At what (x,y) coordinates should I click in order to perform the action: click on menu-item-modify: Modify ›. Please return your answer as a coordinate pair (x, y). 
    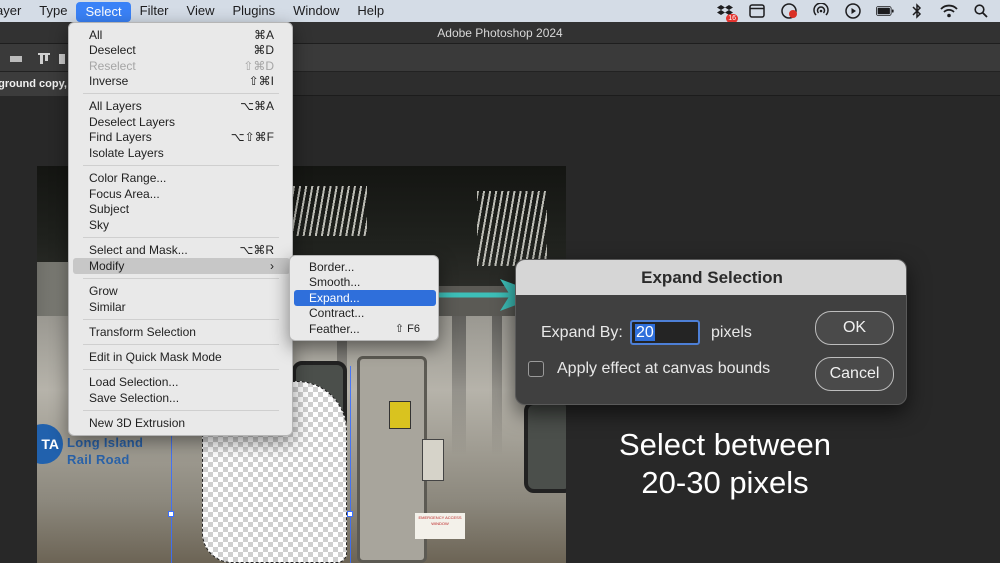
    Looking at the image, I should click on (181, 266).